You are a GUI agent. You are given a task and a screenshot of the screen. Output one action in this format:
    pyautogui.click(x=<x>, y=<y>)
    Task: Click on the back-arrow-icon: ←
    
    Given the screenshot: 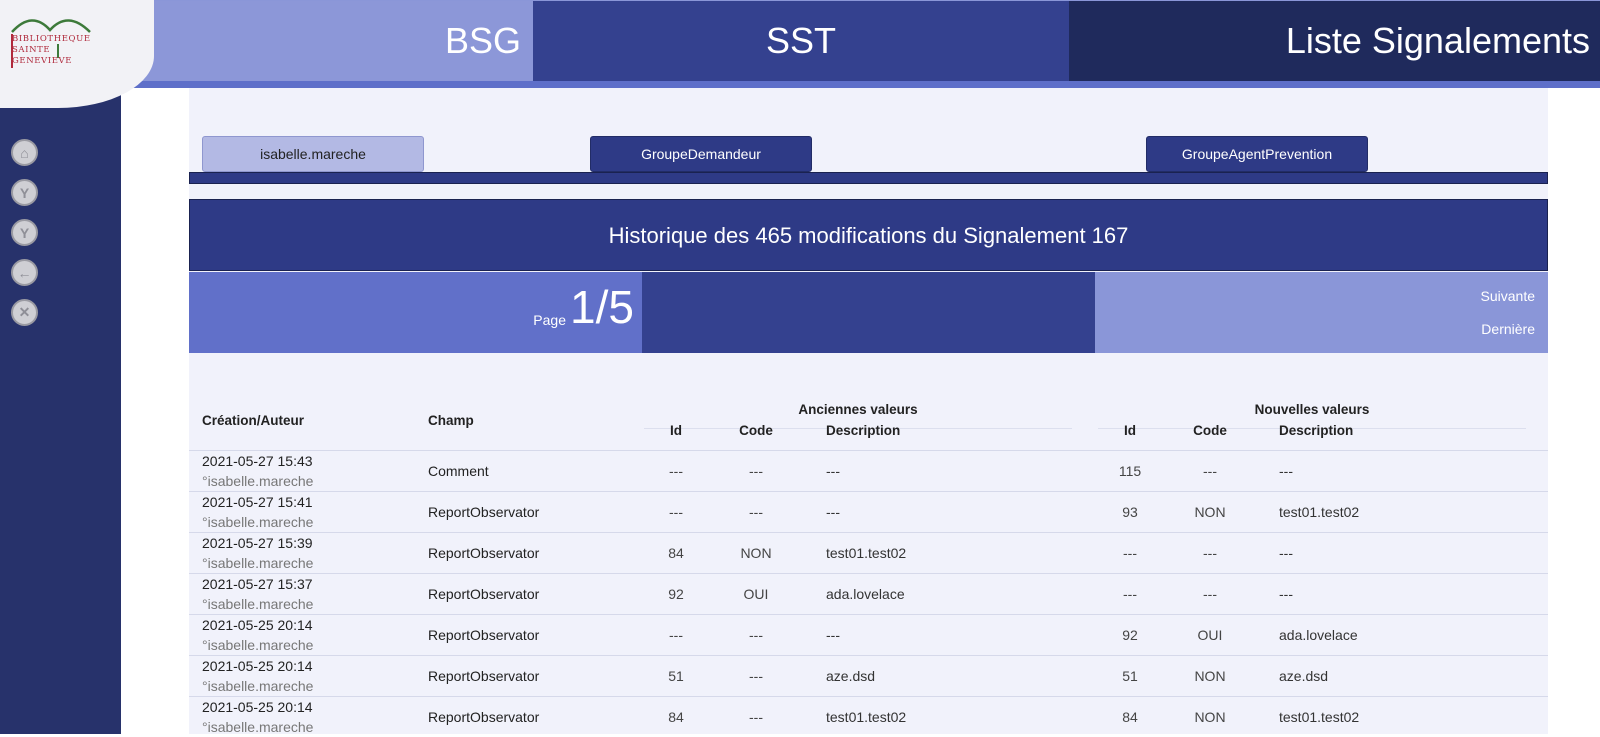 What is the action you would take?
    pyautogui.click(x=24, y=272)
    